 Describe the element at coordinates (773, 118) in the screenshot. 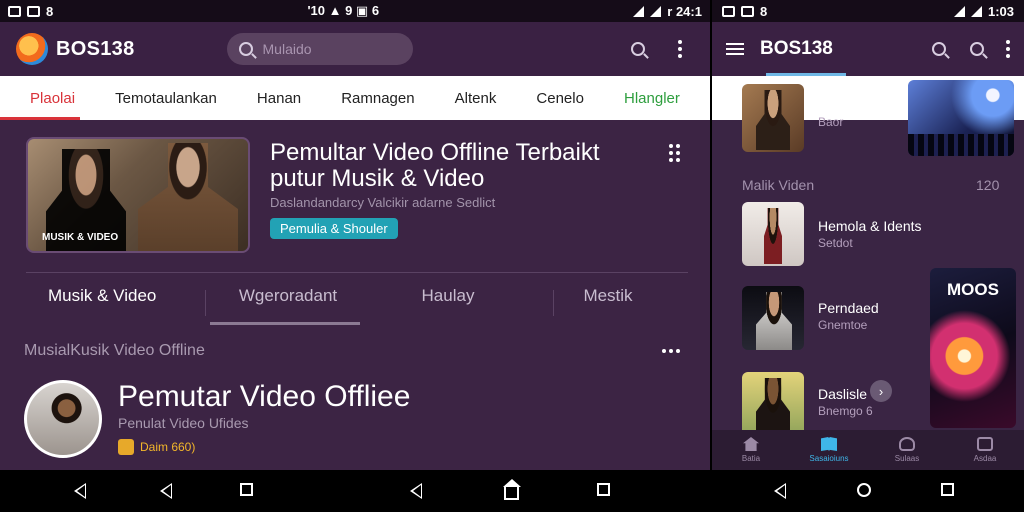

I see `featured-thumbnail` at that location.